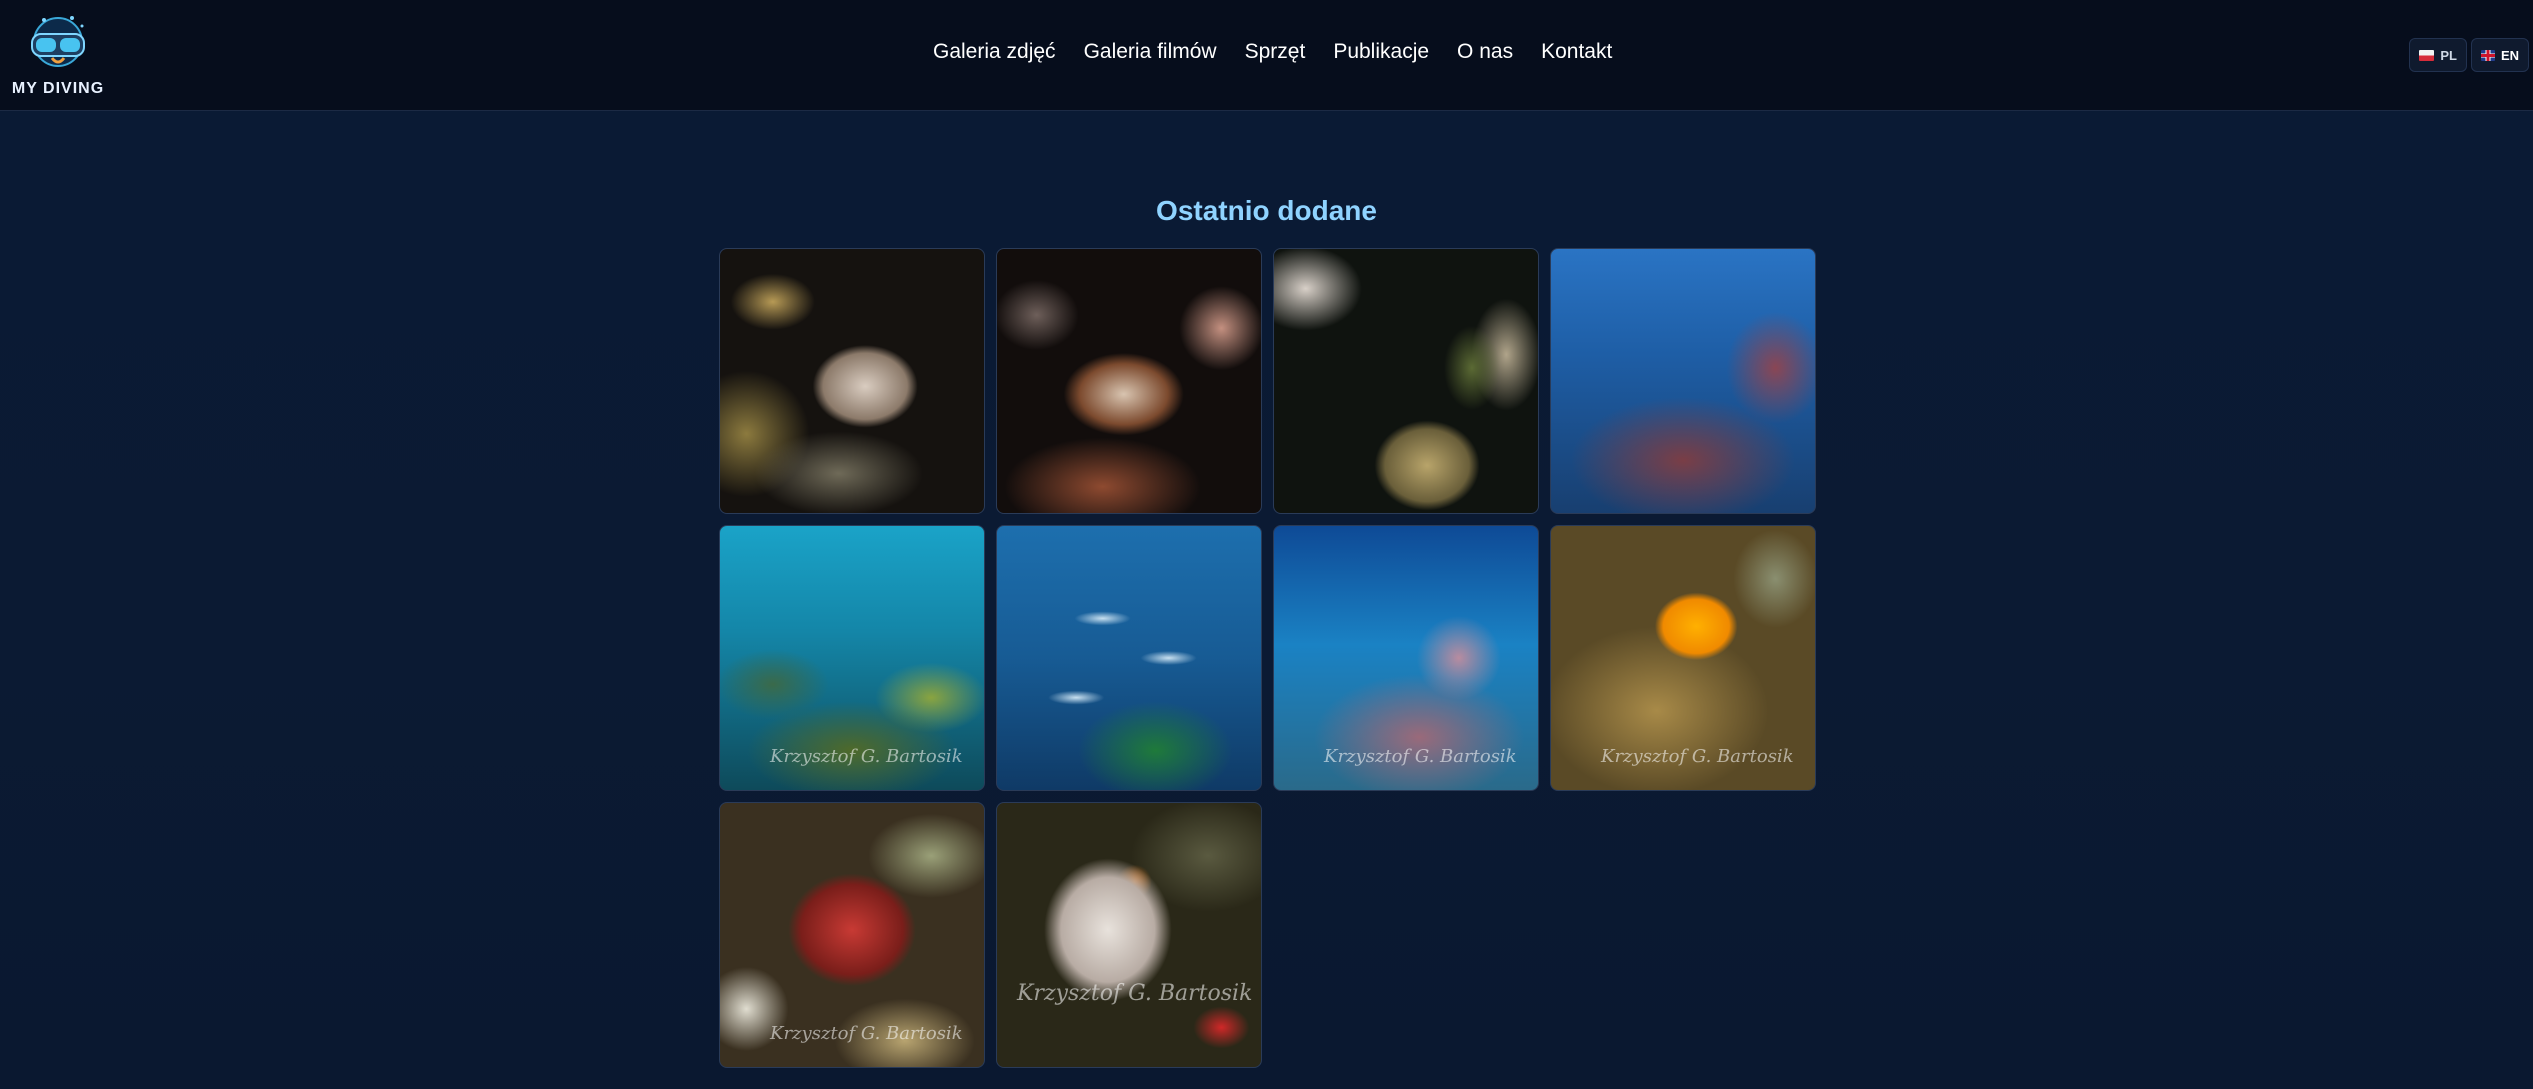 The image size is (2533, 1089). What do you see at coordinates (2427, 55) in the screenshot?
I see `flag-pl-icon` at bounding box center [2427, 55].